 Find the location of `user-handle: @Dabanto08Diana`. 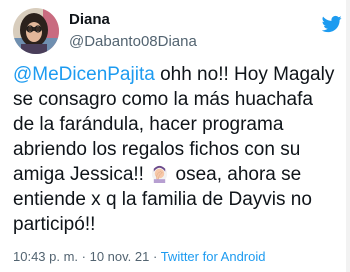

user-handle: @Dabanto08Diana is located at coordinates (133, 41).